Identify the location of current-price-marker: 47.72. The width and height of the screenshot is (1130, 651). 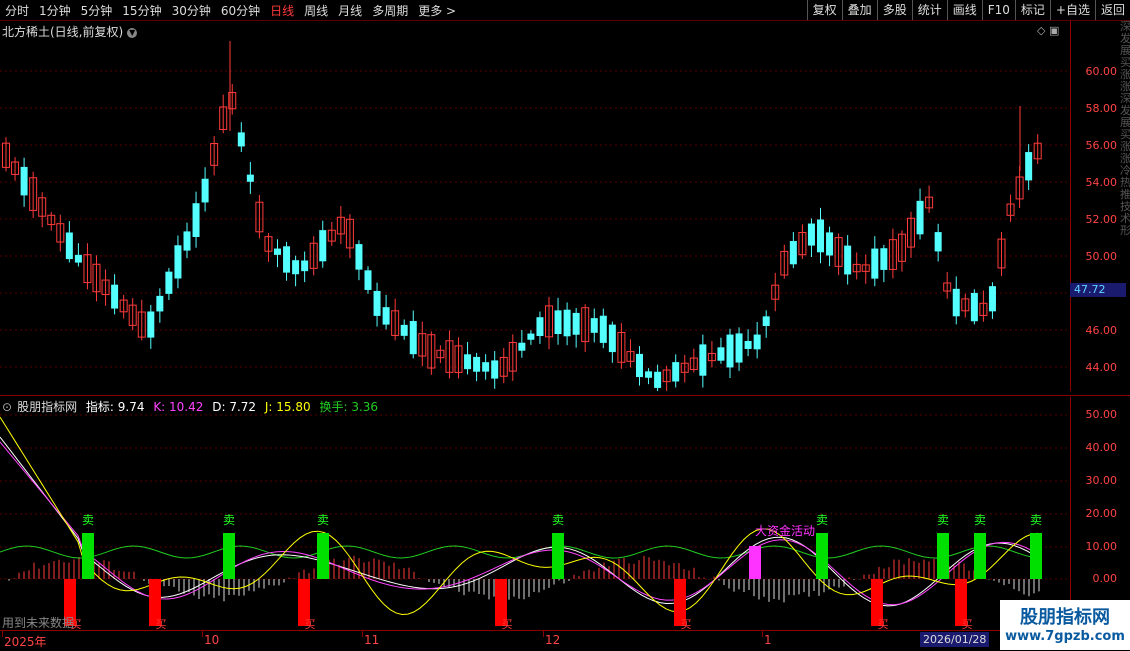
(1098, 290).